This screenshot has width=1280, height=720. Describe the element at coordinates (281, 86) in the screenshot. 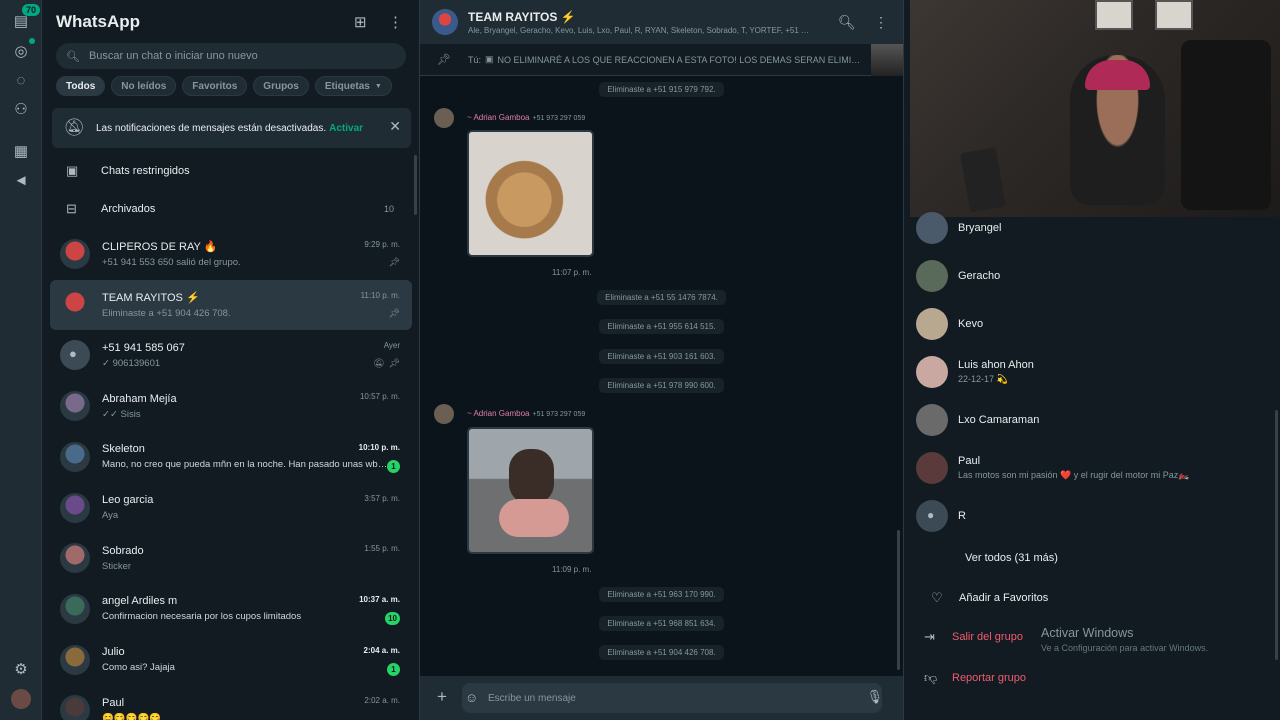

I see `filter-groups: Grupos` at that location.